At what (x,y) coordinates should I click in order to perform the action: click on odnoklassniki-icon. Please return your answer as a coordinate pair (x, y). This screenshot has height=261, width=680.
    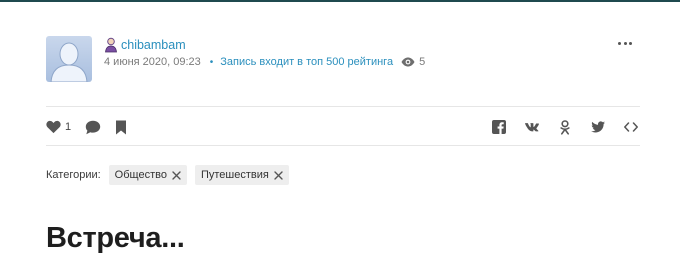
    Looking at the image, I should click on (565, 127).